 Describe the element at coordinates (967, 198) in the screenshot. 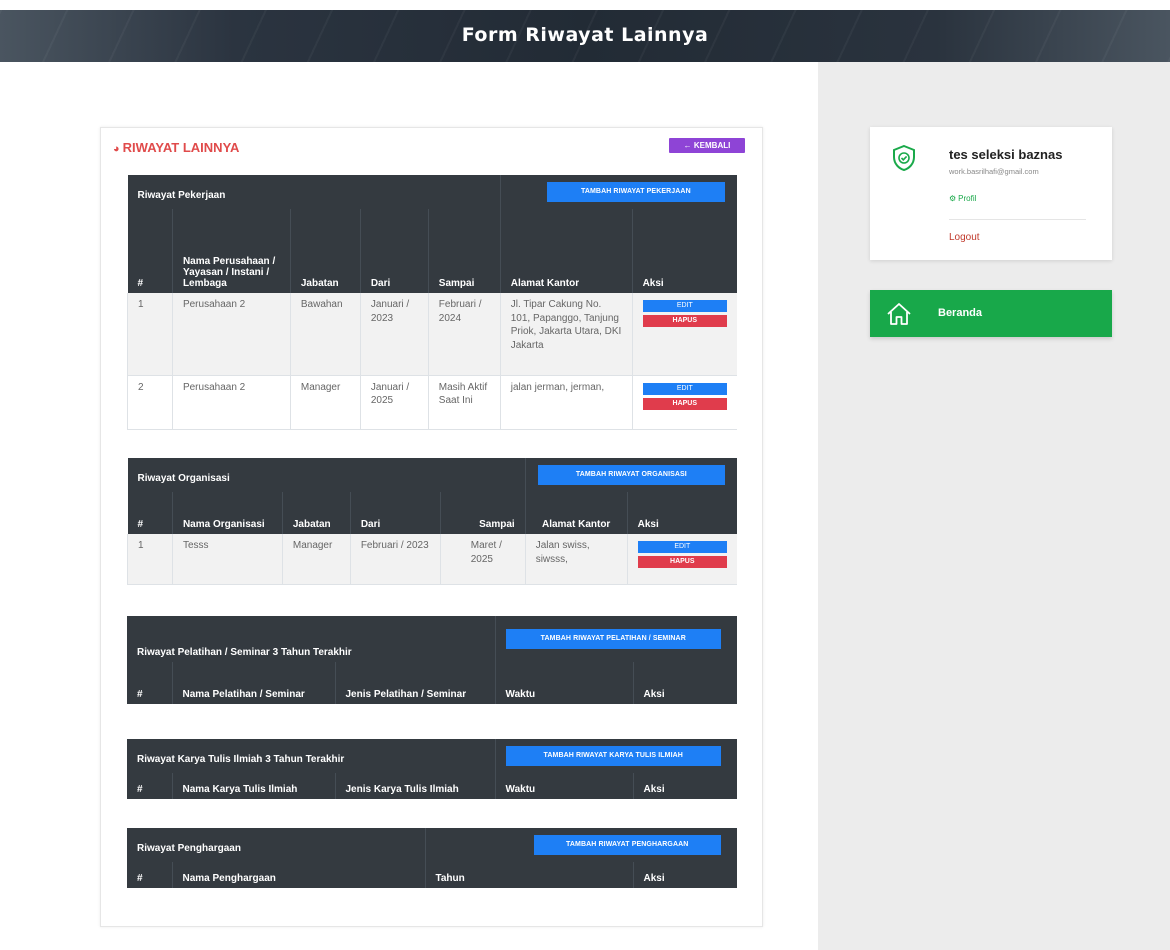

I see `profil-label: Profil` at that location.